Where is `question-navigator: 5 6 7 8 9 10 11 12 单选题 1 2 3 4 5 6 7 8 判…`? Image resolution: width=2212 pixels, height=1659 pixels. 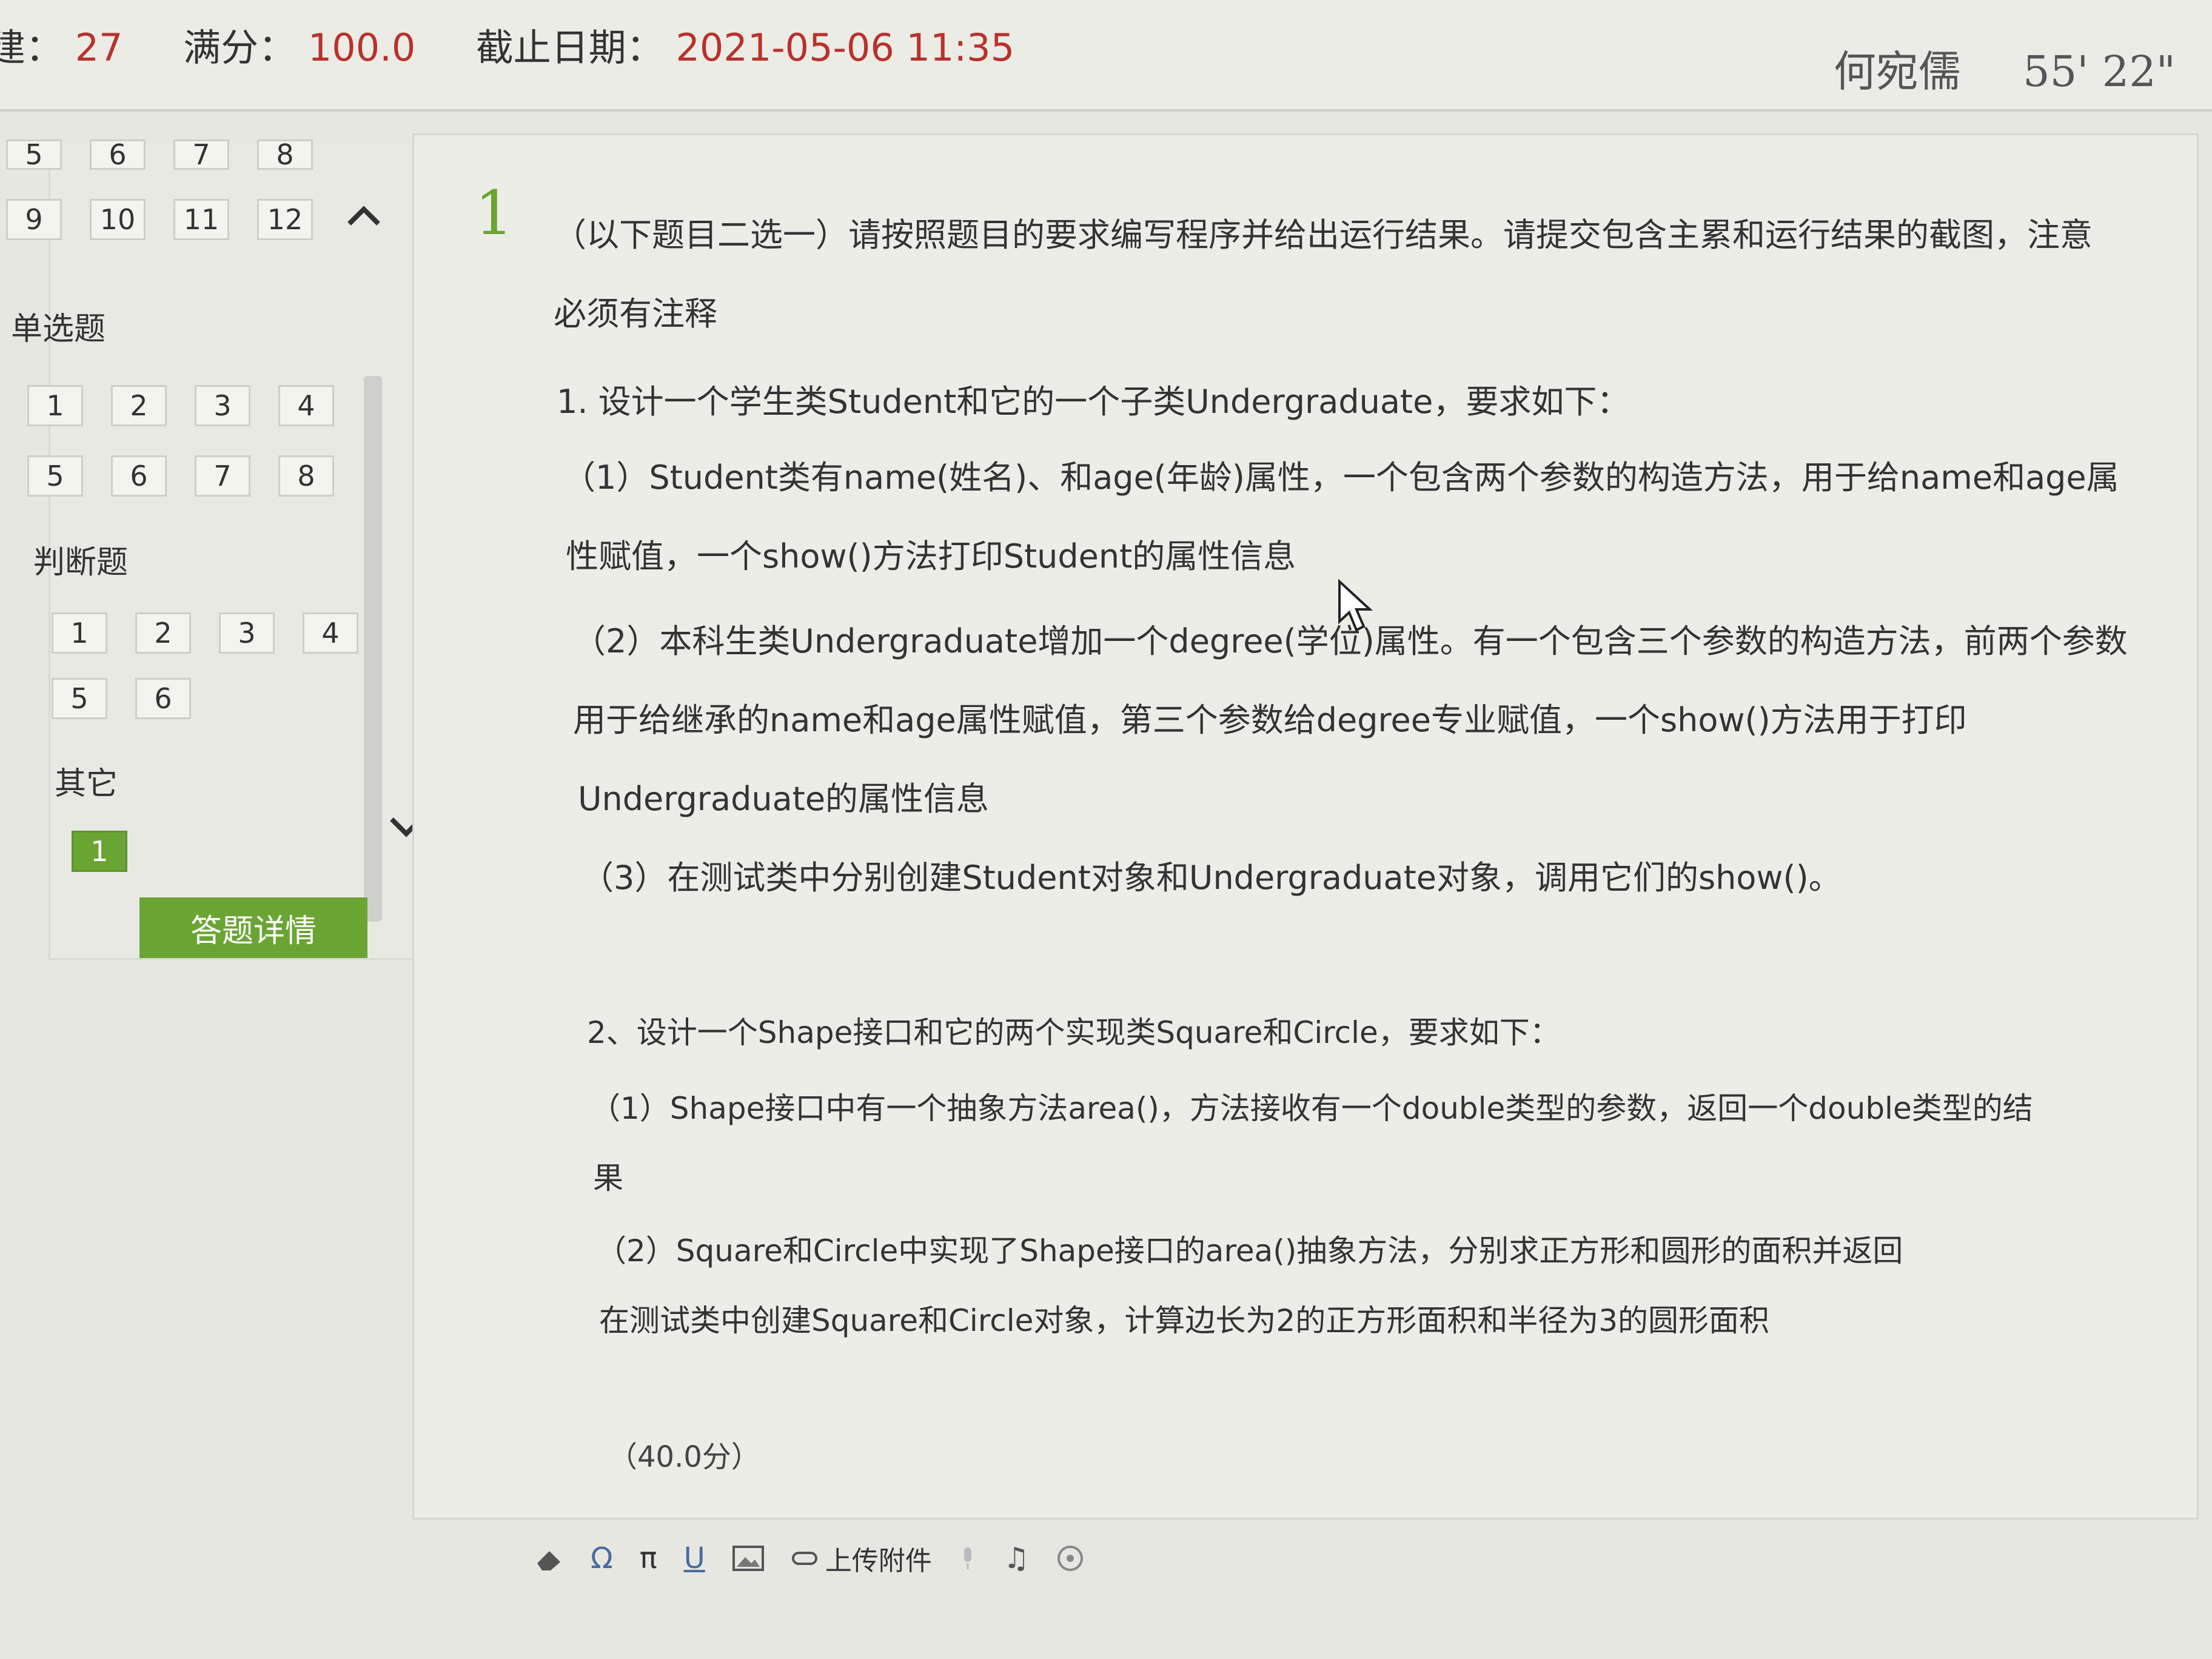 question-navigator: 5 6 7 8 9 10 11 12 单选题 1 2 3 4 5 6 7 8 判… is located at coordinates (212, 551).